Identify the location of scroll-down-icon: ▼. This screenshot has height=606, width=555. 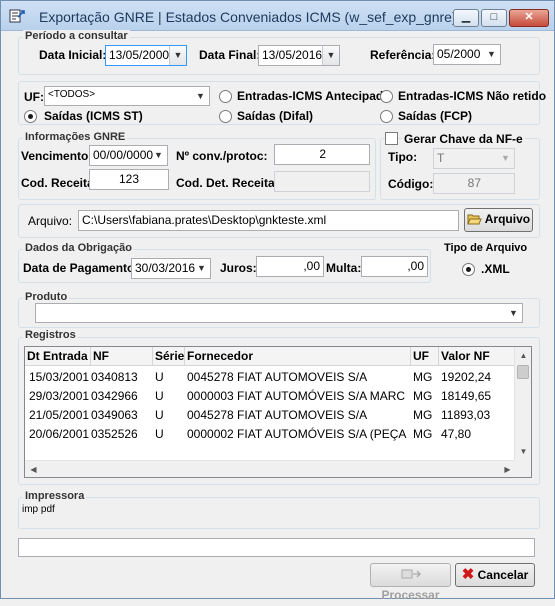
(523, 451).